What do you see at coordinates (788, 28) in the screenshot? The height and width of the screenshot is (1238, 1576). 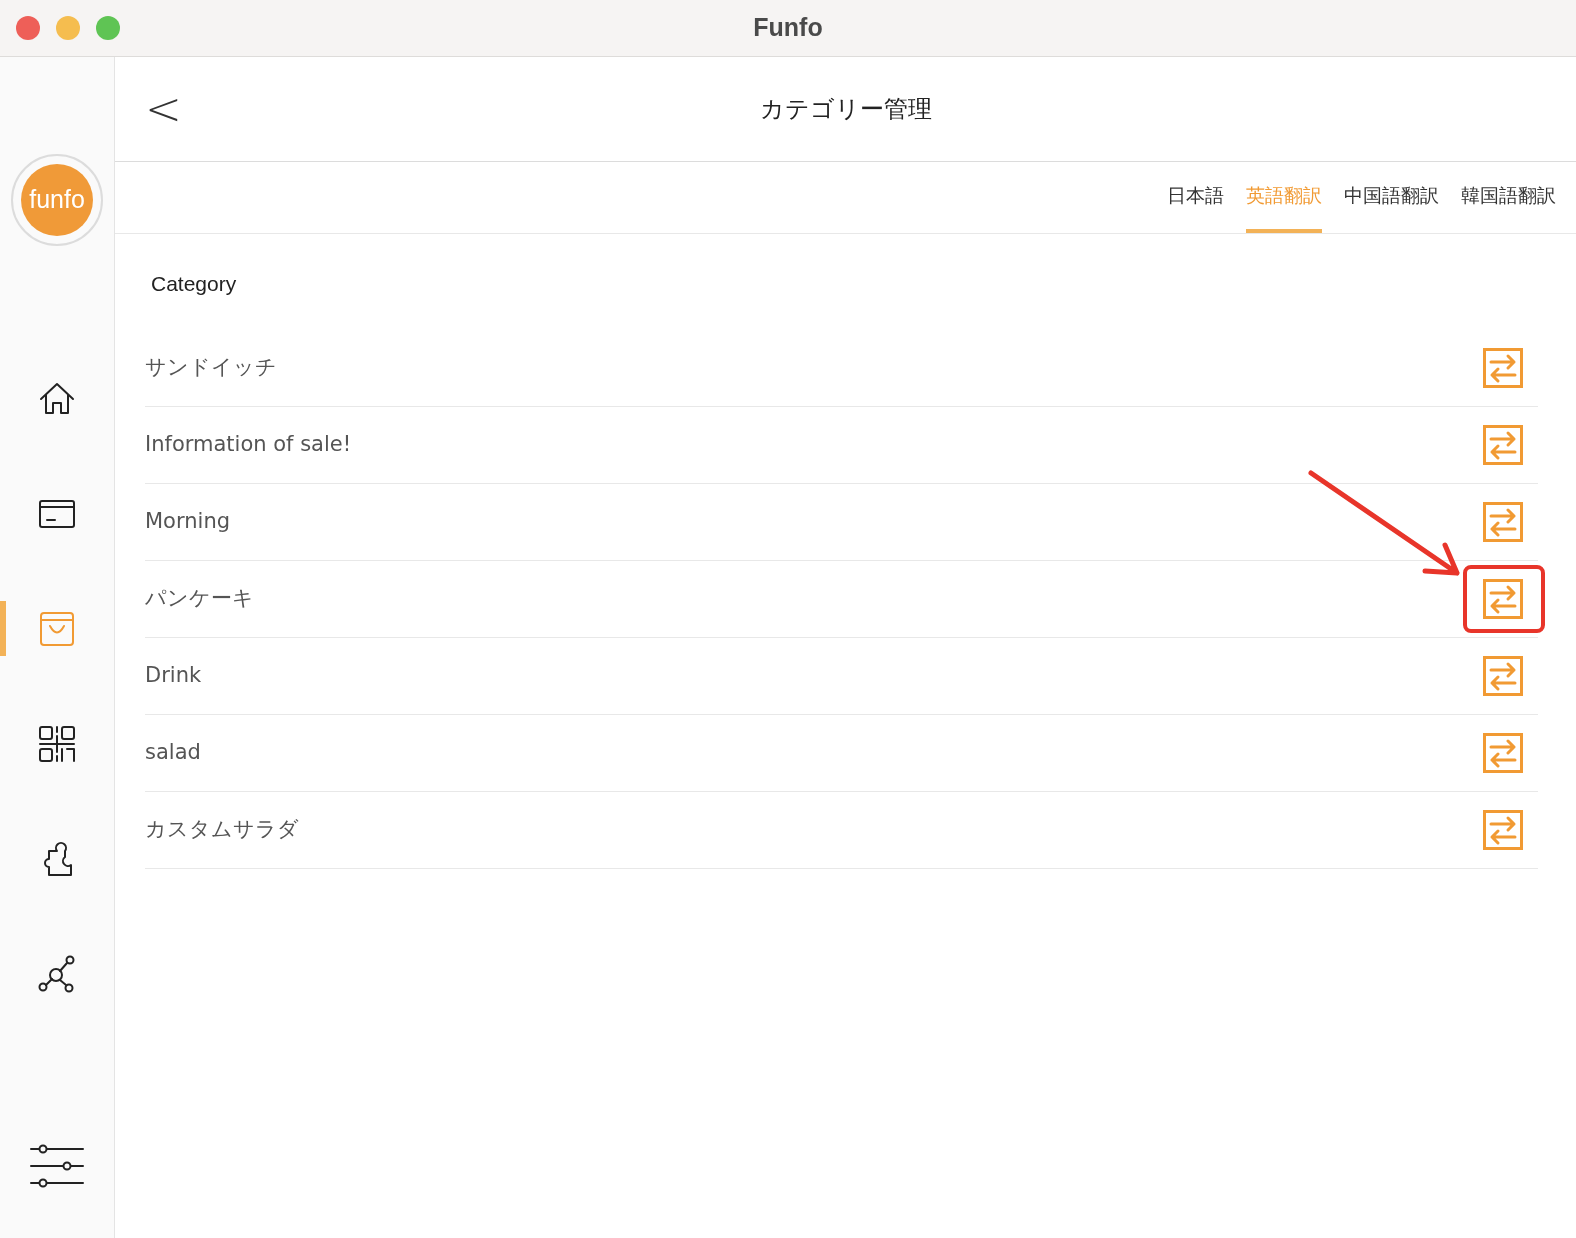 I see `window-title: Funfo` at bounding box center [788, 28].